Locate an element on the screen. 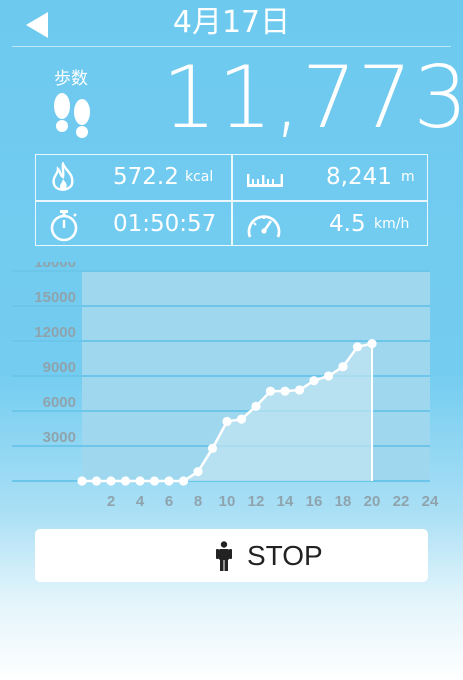 The height and width of the screenshot is (680, 463). ruler-icon is located at coordinates (265, 180).